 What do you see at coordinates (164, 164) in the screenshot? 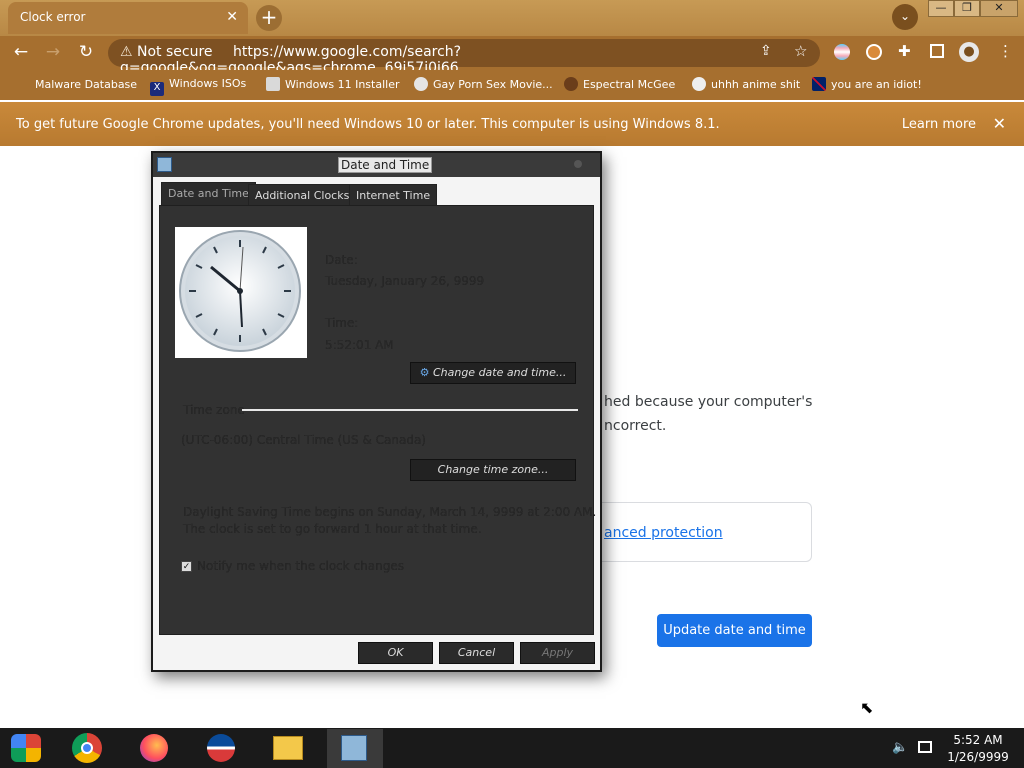
I see `clock-app-icon` at bounding box center [164, 164].